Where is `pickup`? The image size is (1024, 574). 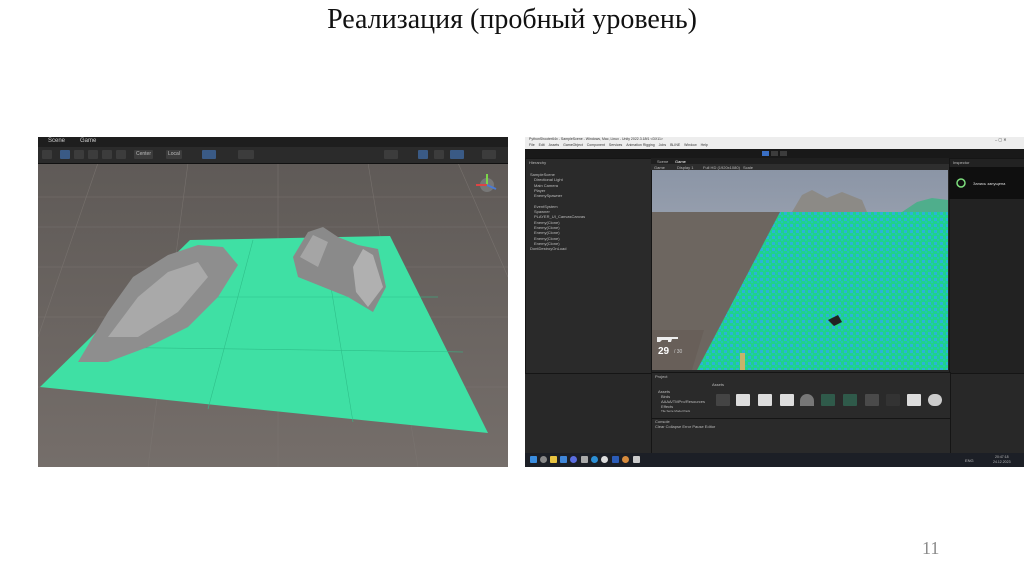
pickup is located at coordinates (742, 361).